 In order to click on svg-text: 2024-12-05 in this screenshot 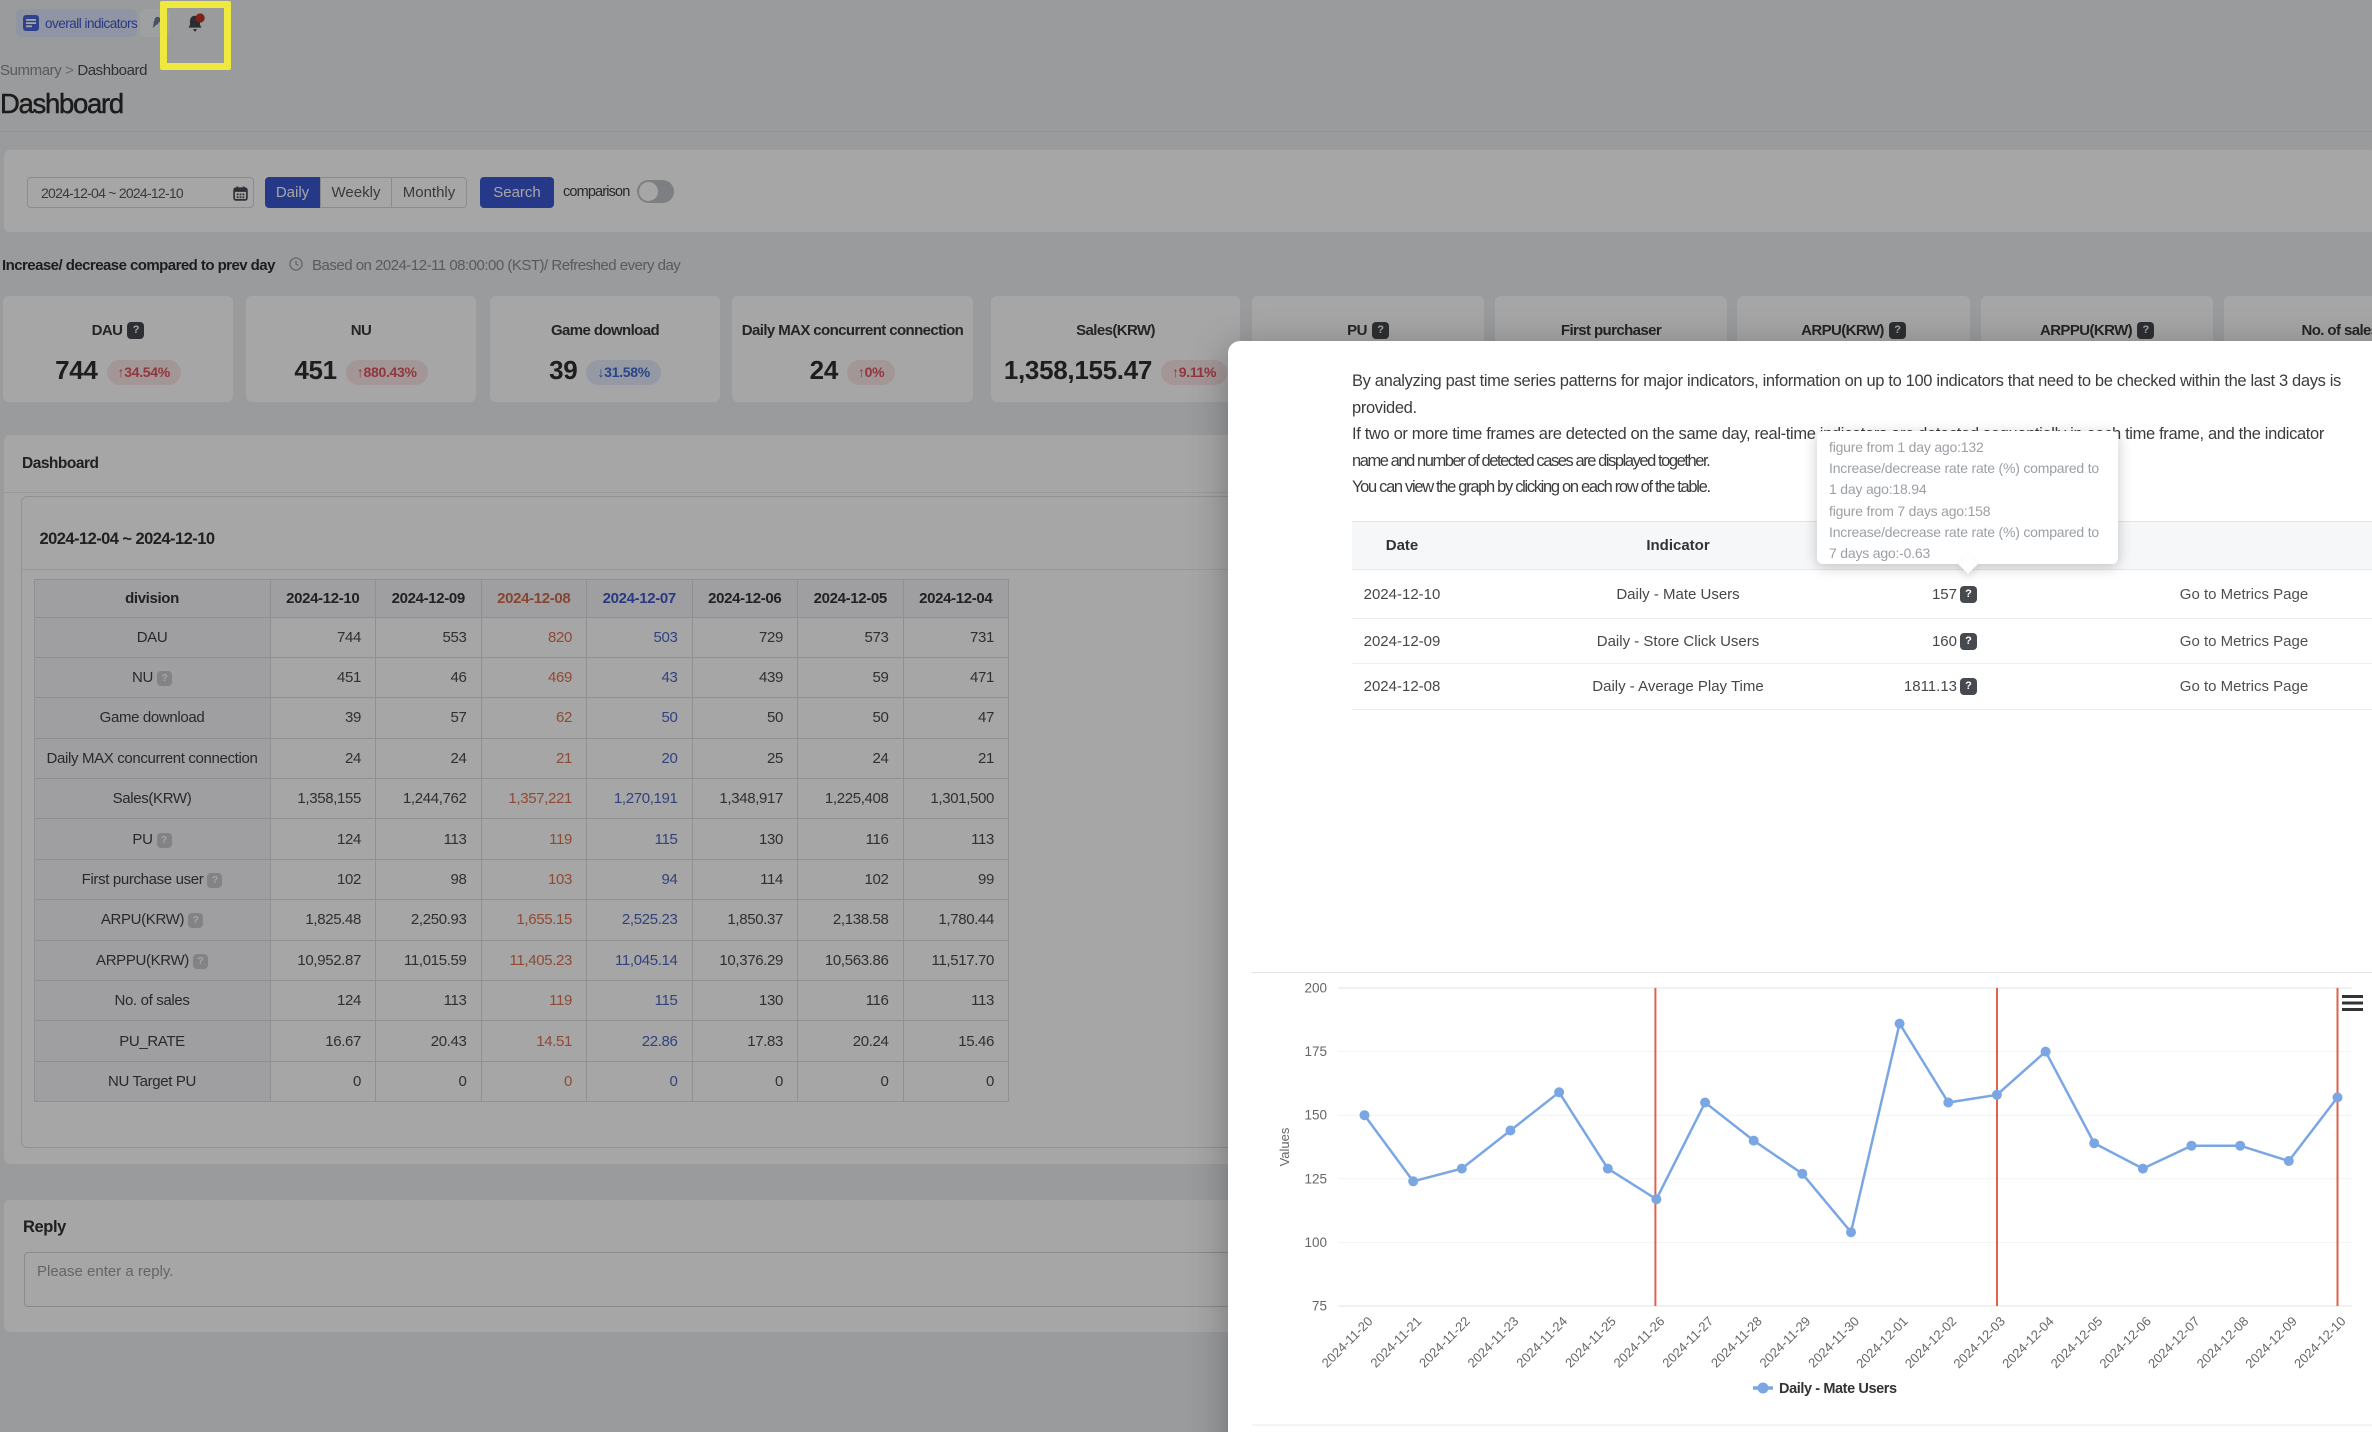, I will do `click(2077, 1343)`.